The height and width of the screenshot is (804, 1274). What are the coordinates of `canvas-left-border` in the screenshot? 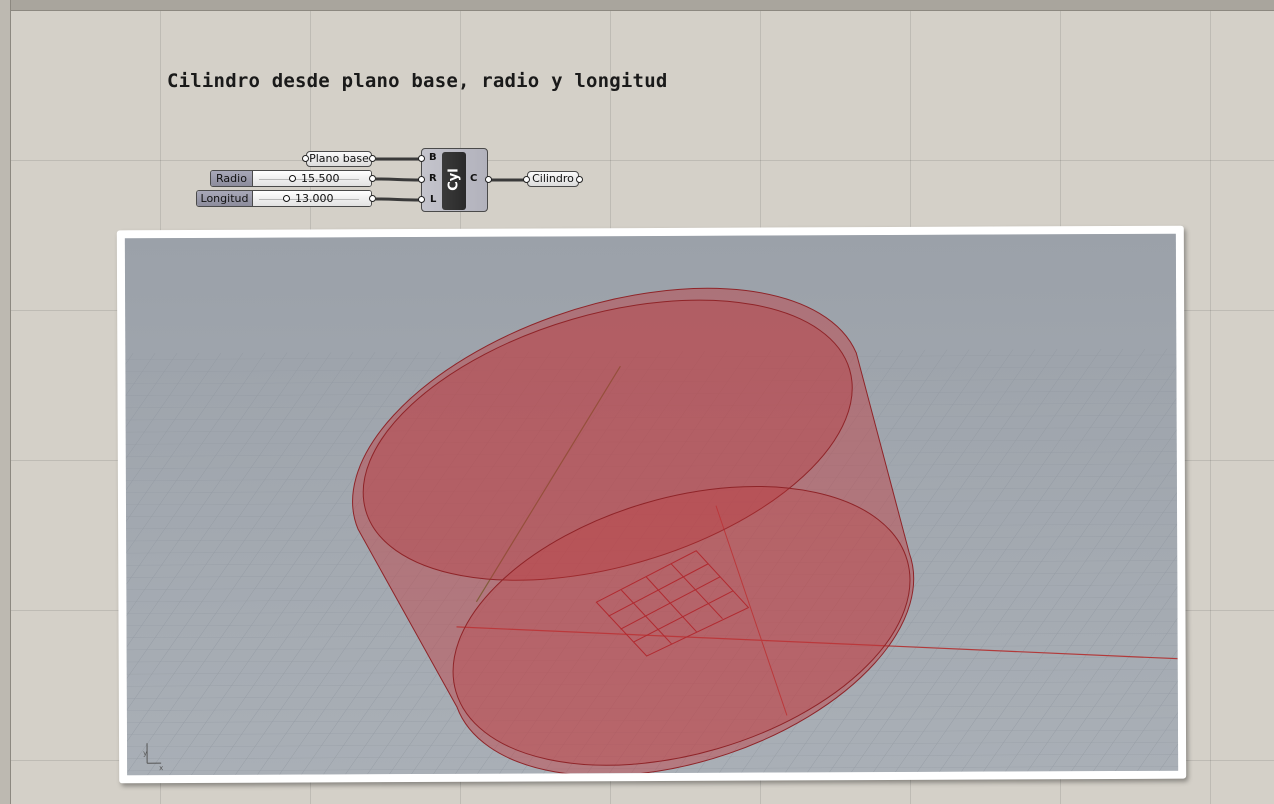 It's located at (5, 402).